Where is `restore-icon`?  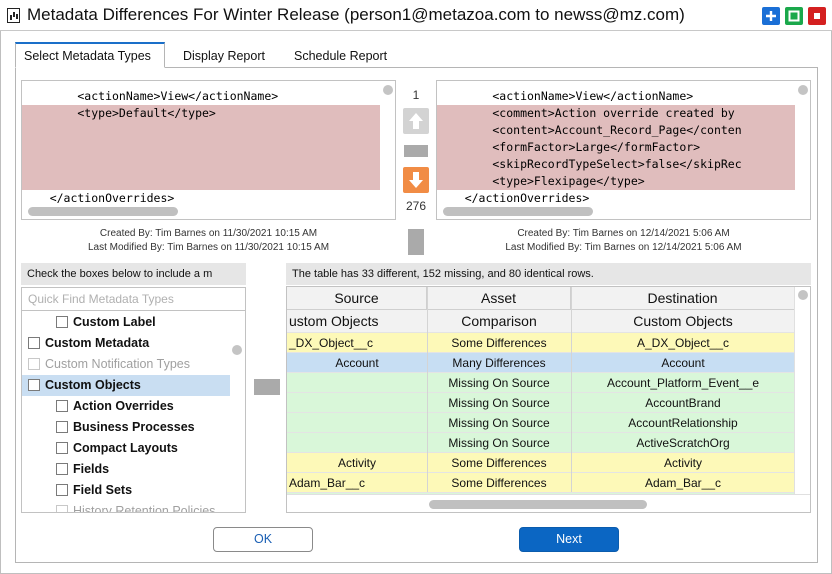
restore-icon is located at coordinates (794, 16).